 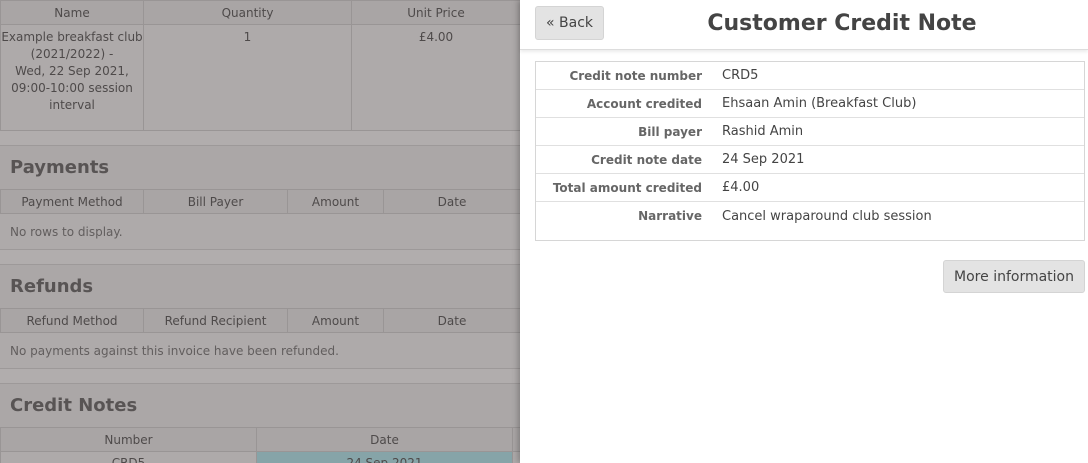 What do you see at coordinates (819, 103) in the screenshot?
I see `detail-value: Ehsaan Amin (Breakfast Club)` at bounding box center [819, 103].